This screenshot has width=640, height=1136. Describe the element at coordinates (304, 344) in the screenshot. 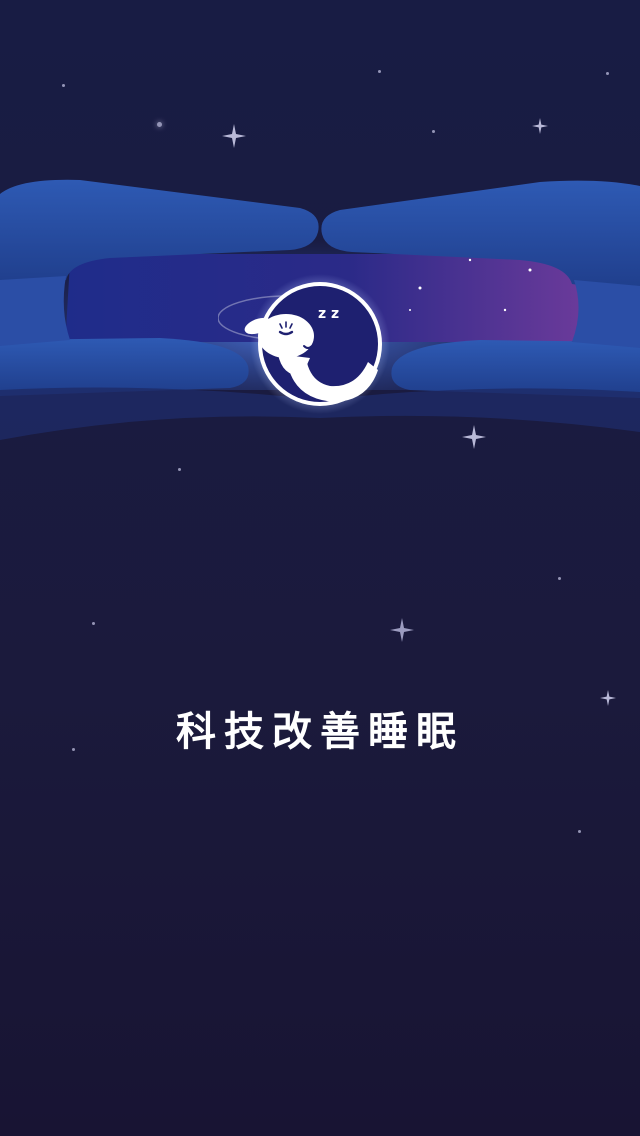

I see `sleeping-sheep-moon-icon: z z` at that location.